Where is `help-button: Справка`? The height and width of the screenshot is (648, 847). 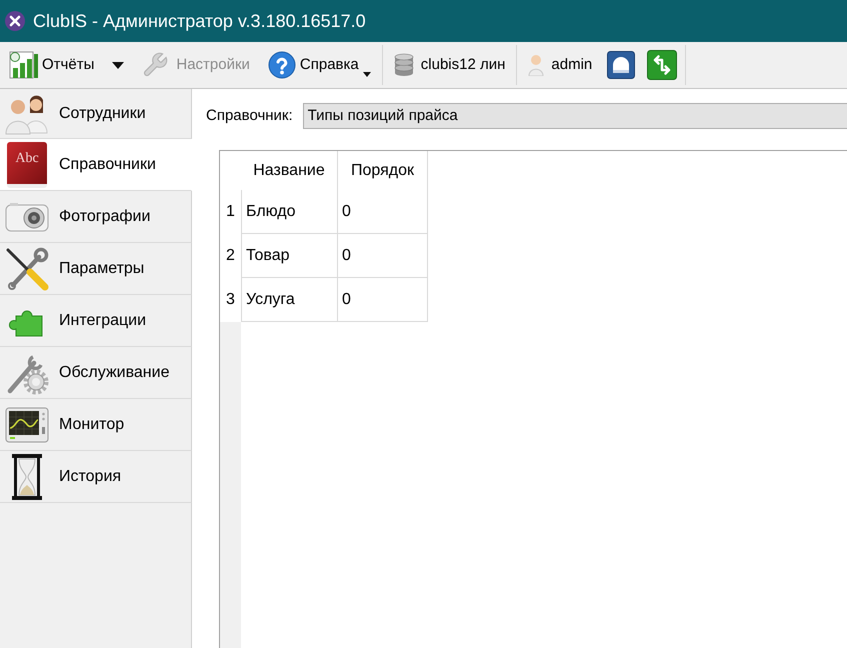 help-button: Справка is located at coordinates (319, 65).